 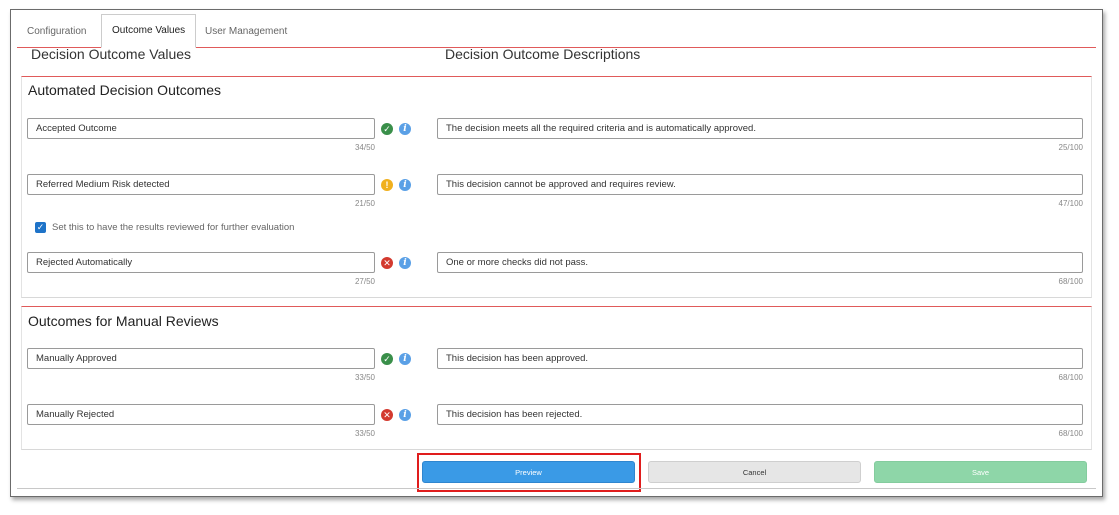 What do you see at coordinates (1070, 203) in the screenshot?
I see `description-char-counter: 47/100` at bounding box center [1070, 203].